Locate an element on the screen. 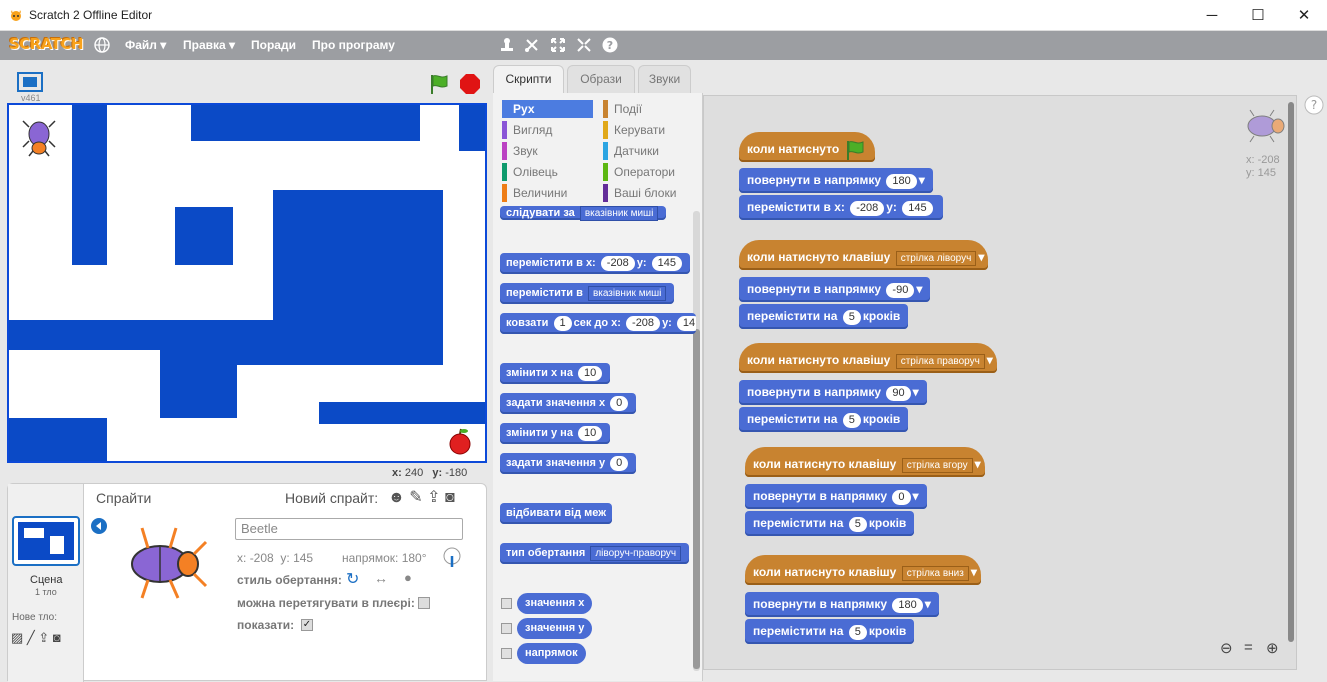 The width and height of the screenshot is (1327, 682). fullscreen-icon is located at coordinates (30, 82).